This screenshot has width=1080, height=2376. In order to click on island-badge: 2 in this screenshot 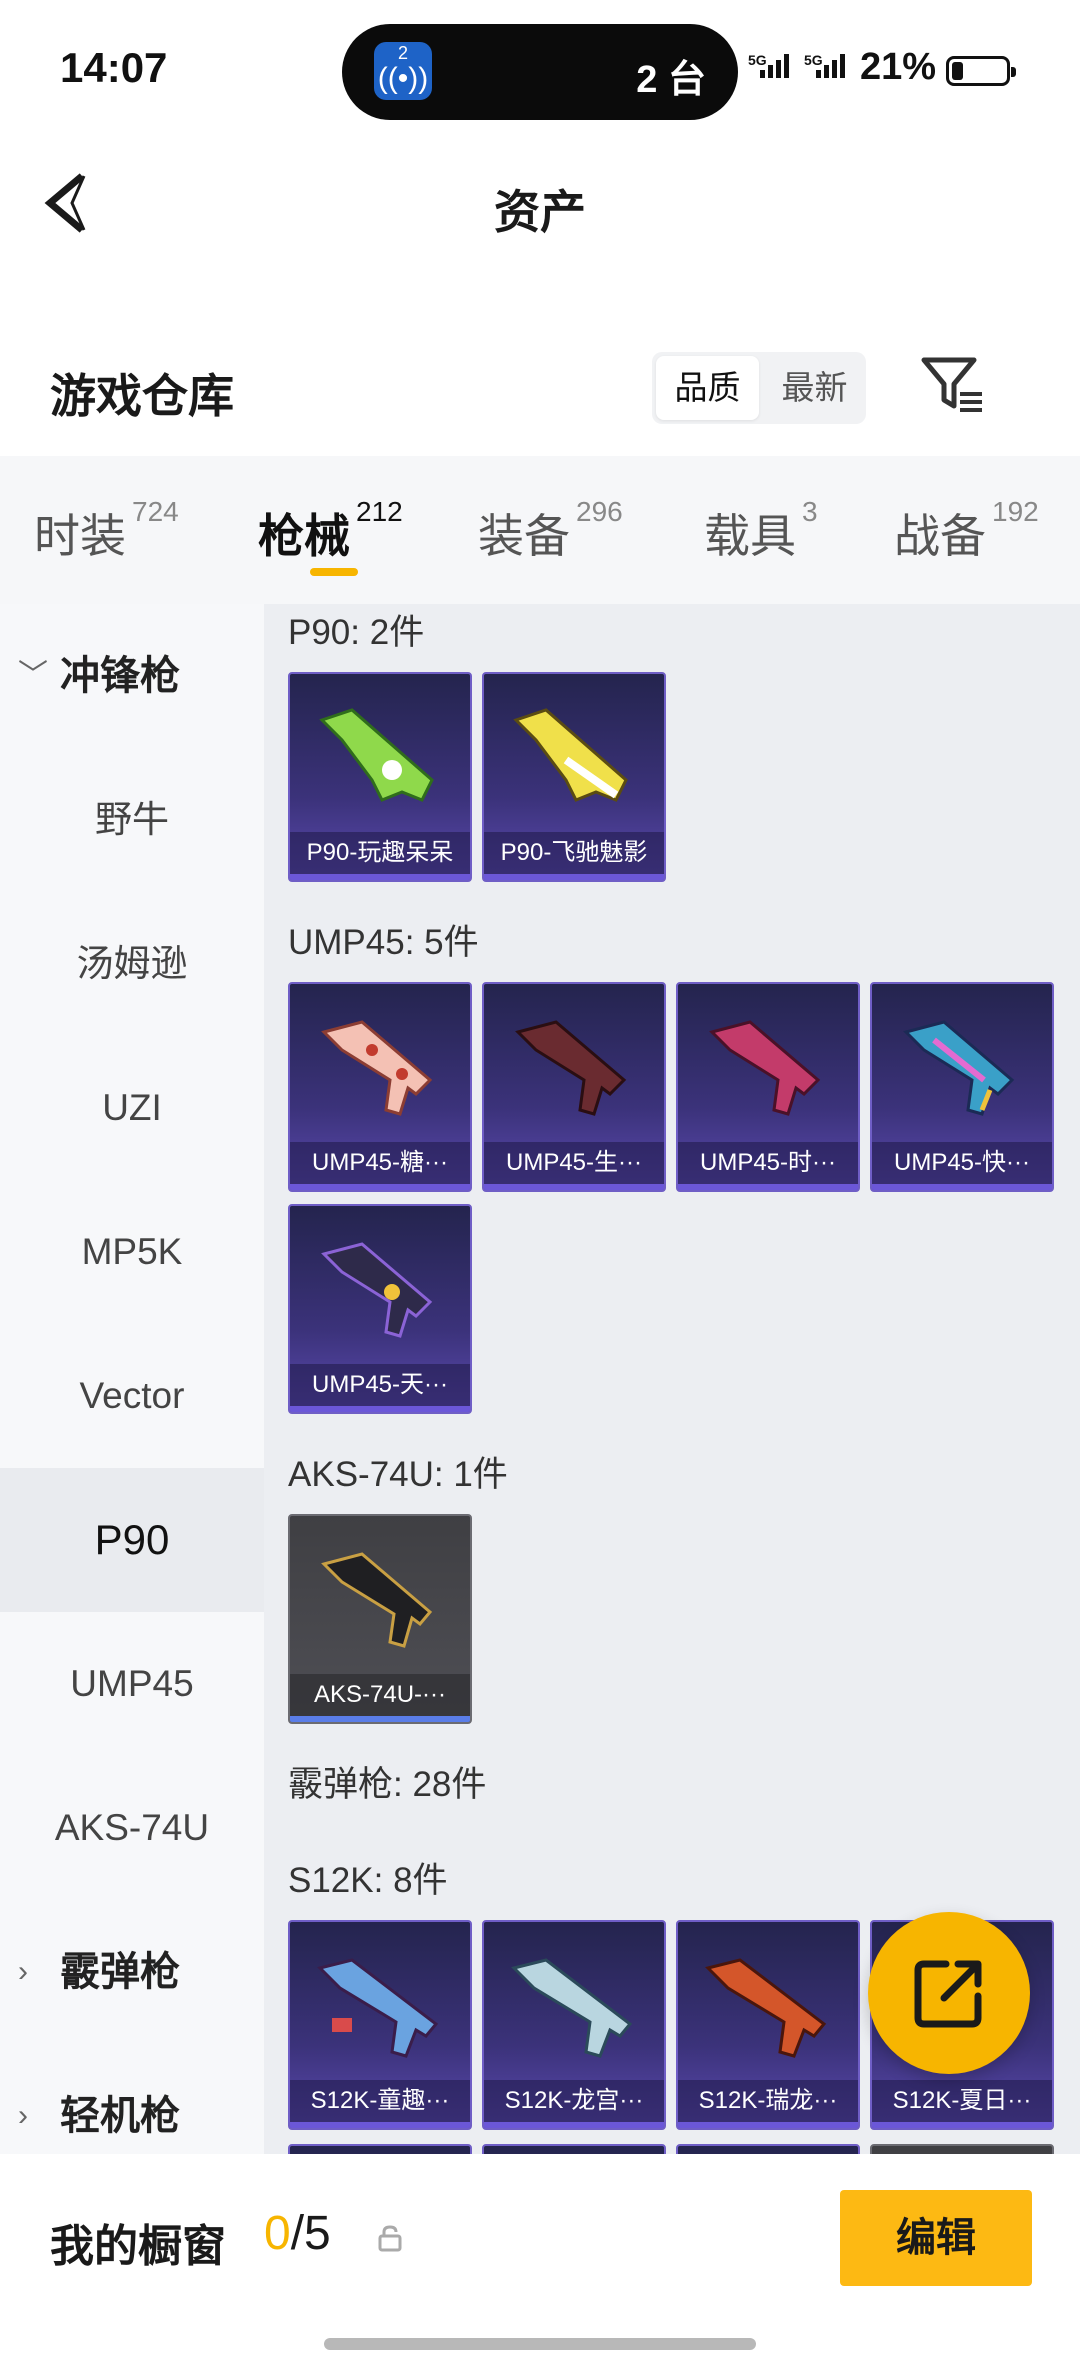, I will do `click(402, 53)`.